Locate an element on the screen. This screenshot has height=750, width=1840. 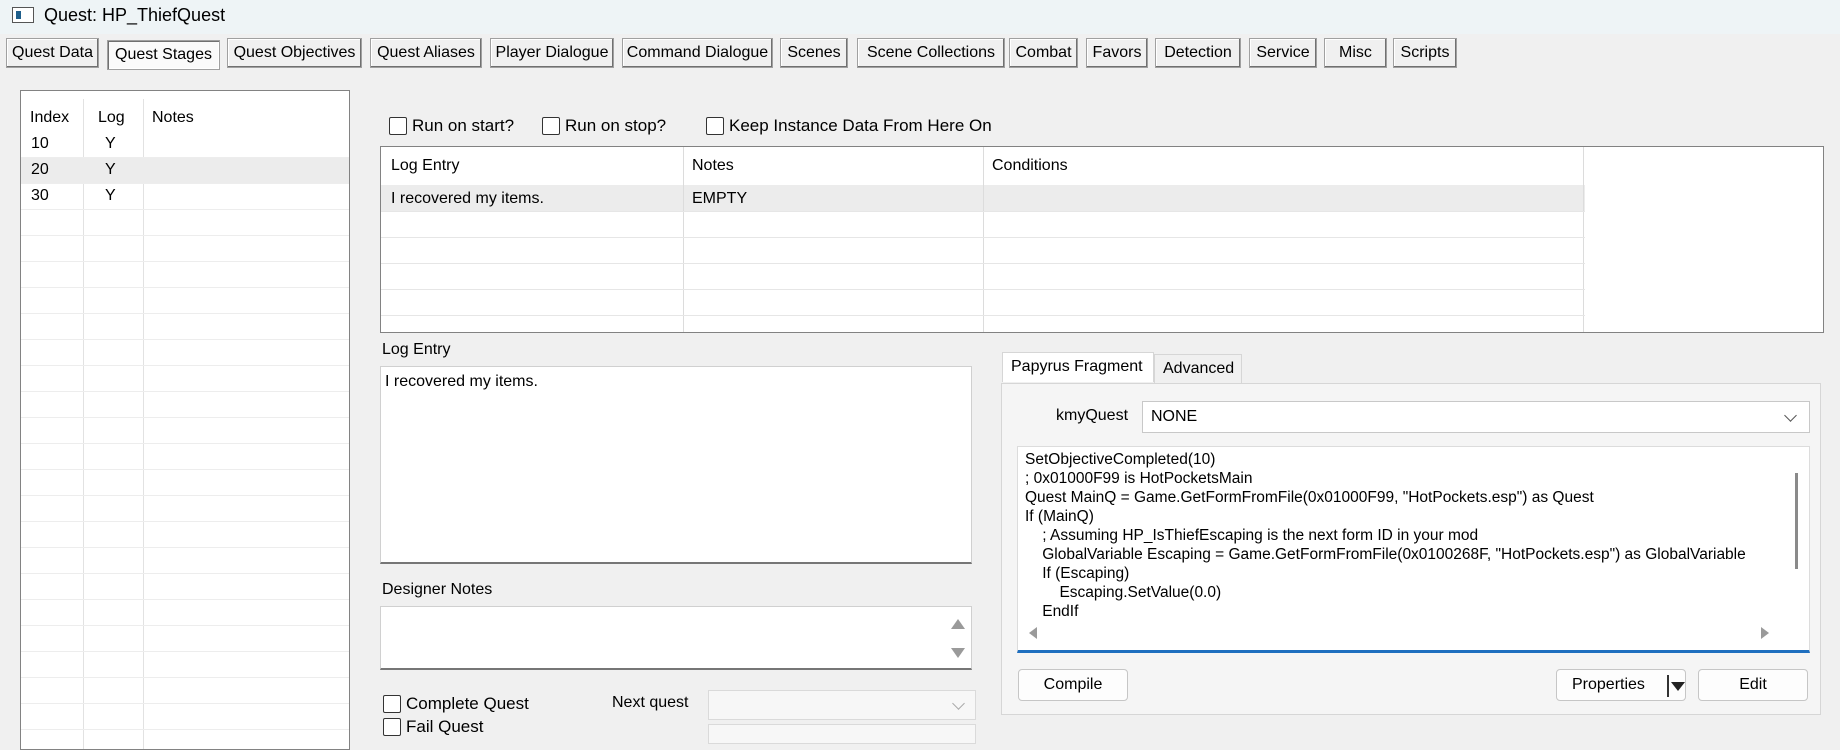
run-on-start-checkbox: Run on start? is located at coordinates (451, 126).